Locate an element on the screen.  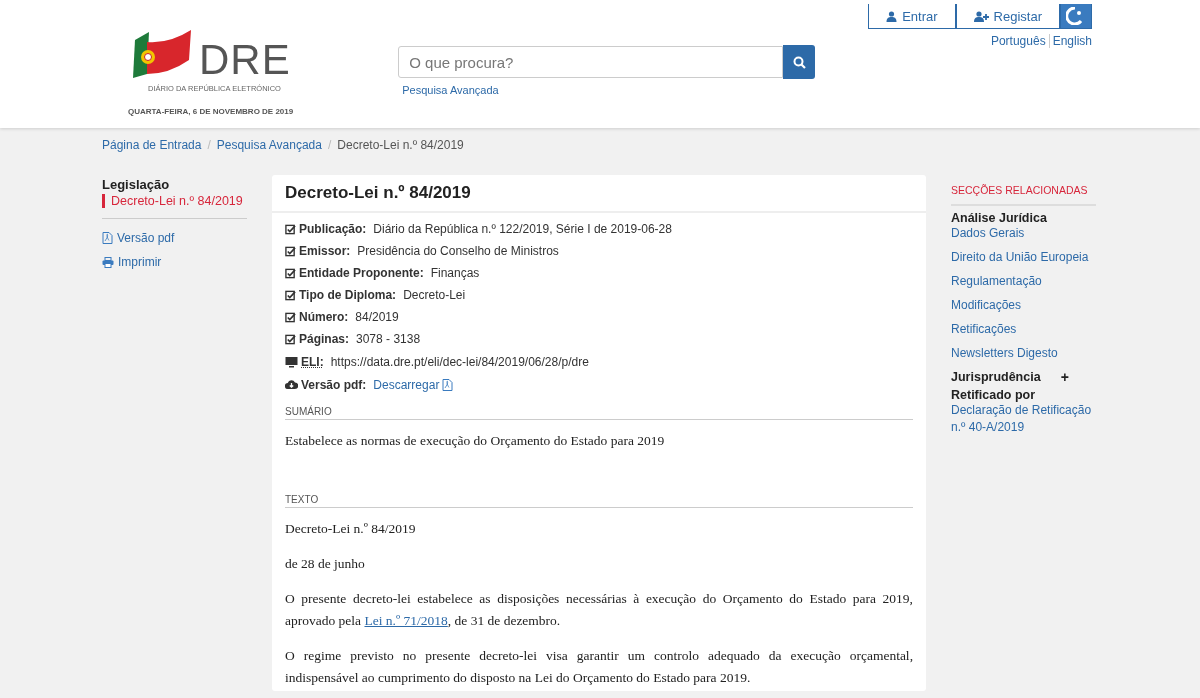
search-icon is located at coordinates (799, 62).